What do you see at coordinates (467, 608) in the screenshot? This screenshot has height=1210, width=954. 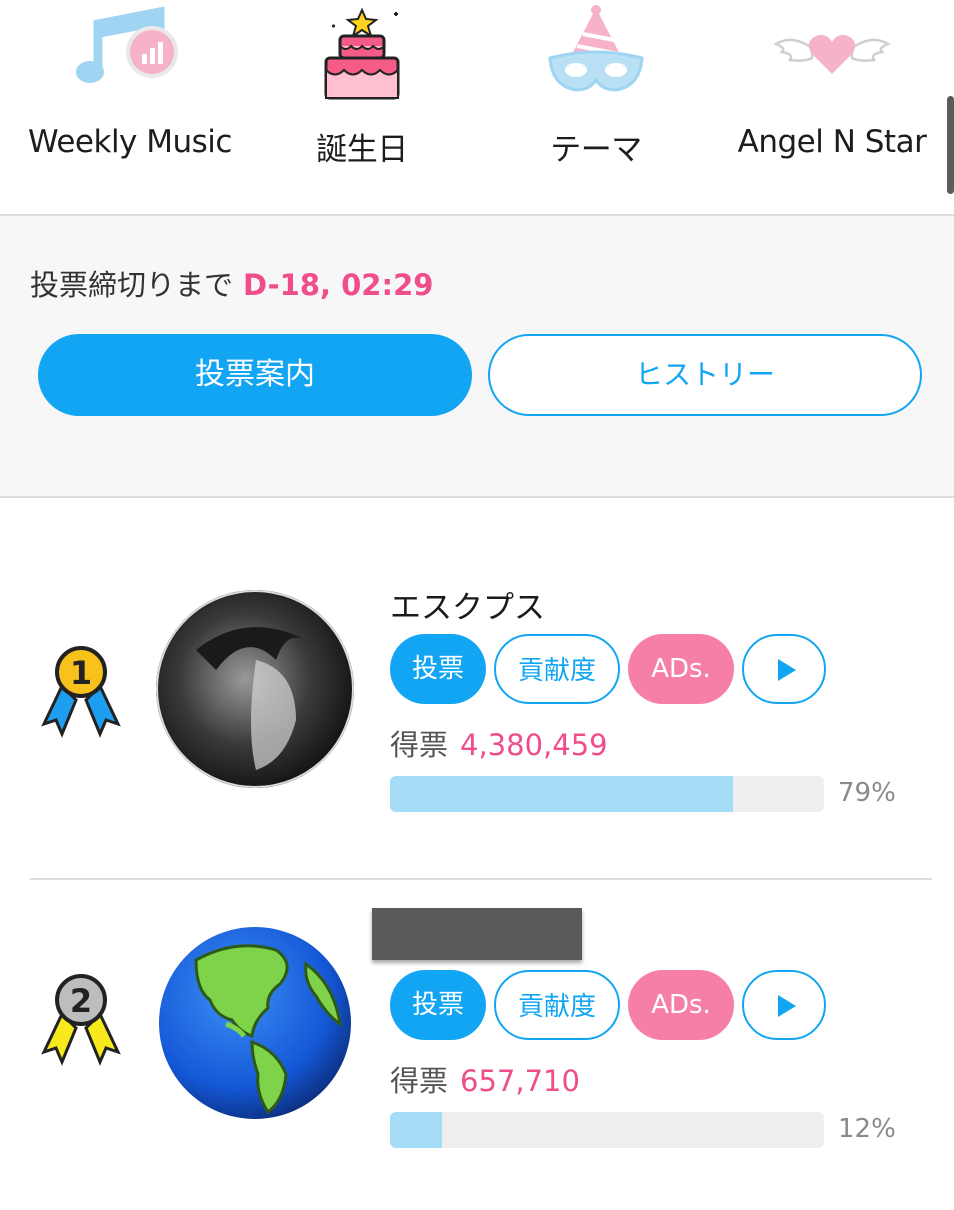 I see `artist-name: エスクプス` at bounding box center [467, 608].